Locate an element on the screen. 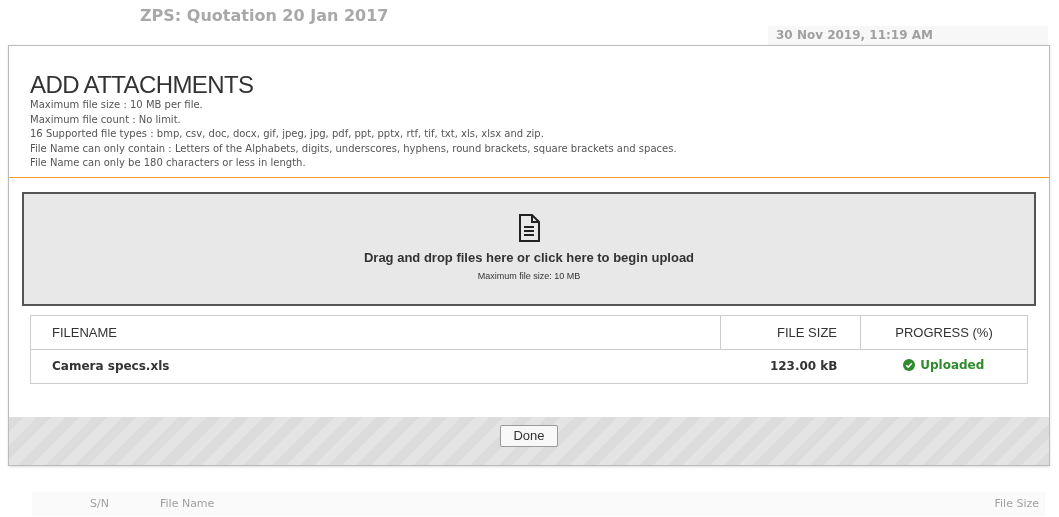 The height and width of the screenshot is (517, 1059). rule-text: File Name can only be 180 characters or less in length. is located at coordinates (168, 163).